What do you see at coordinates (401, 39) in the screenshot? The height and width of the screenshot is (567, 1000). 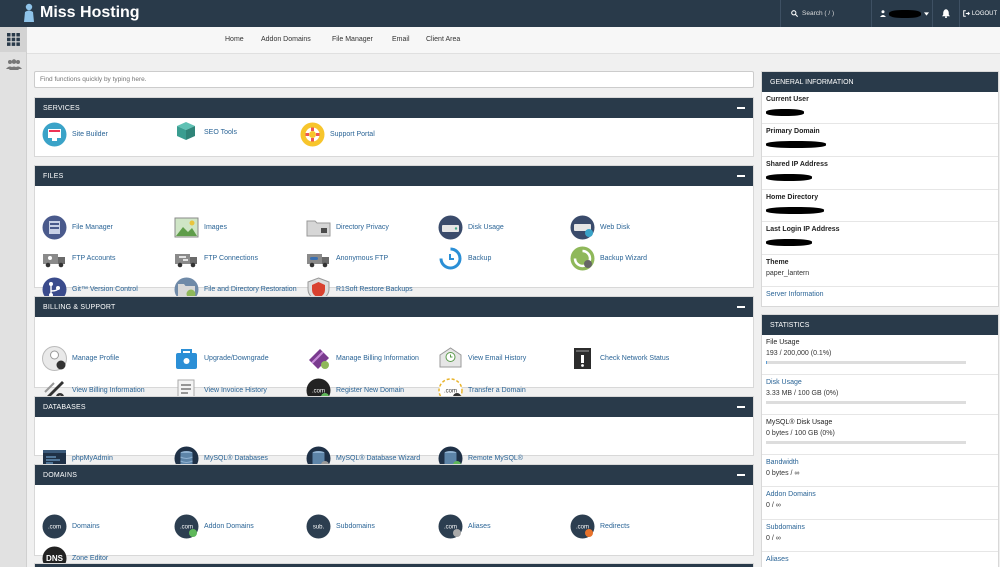 I see `nav-email: Email` at bounding box center [401, 39].